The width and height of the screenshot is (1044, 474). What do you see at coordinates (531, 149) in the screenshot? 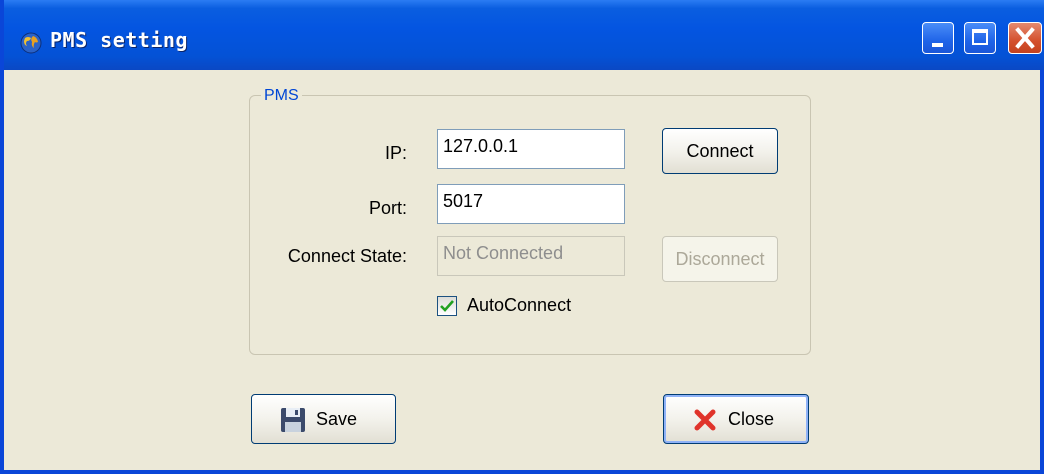
I see `ip-field: 127.0.0.1` at bounding box center [531, 149].